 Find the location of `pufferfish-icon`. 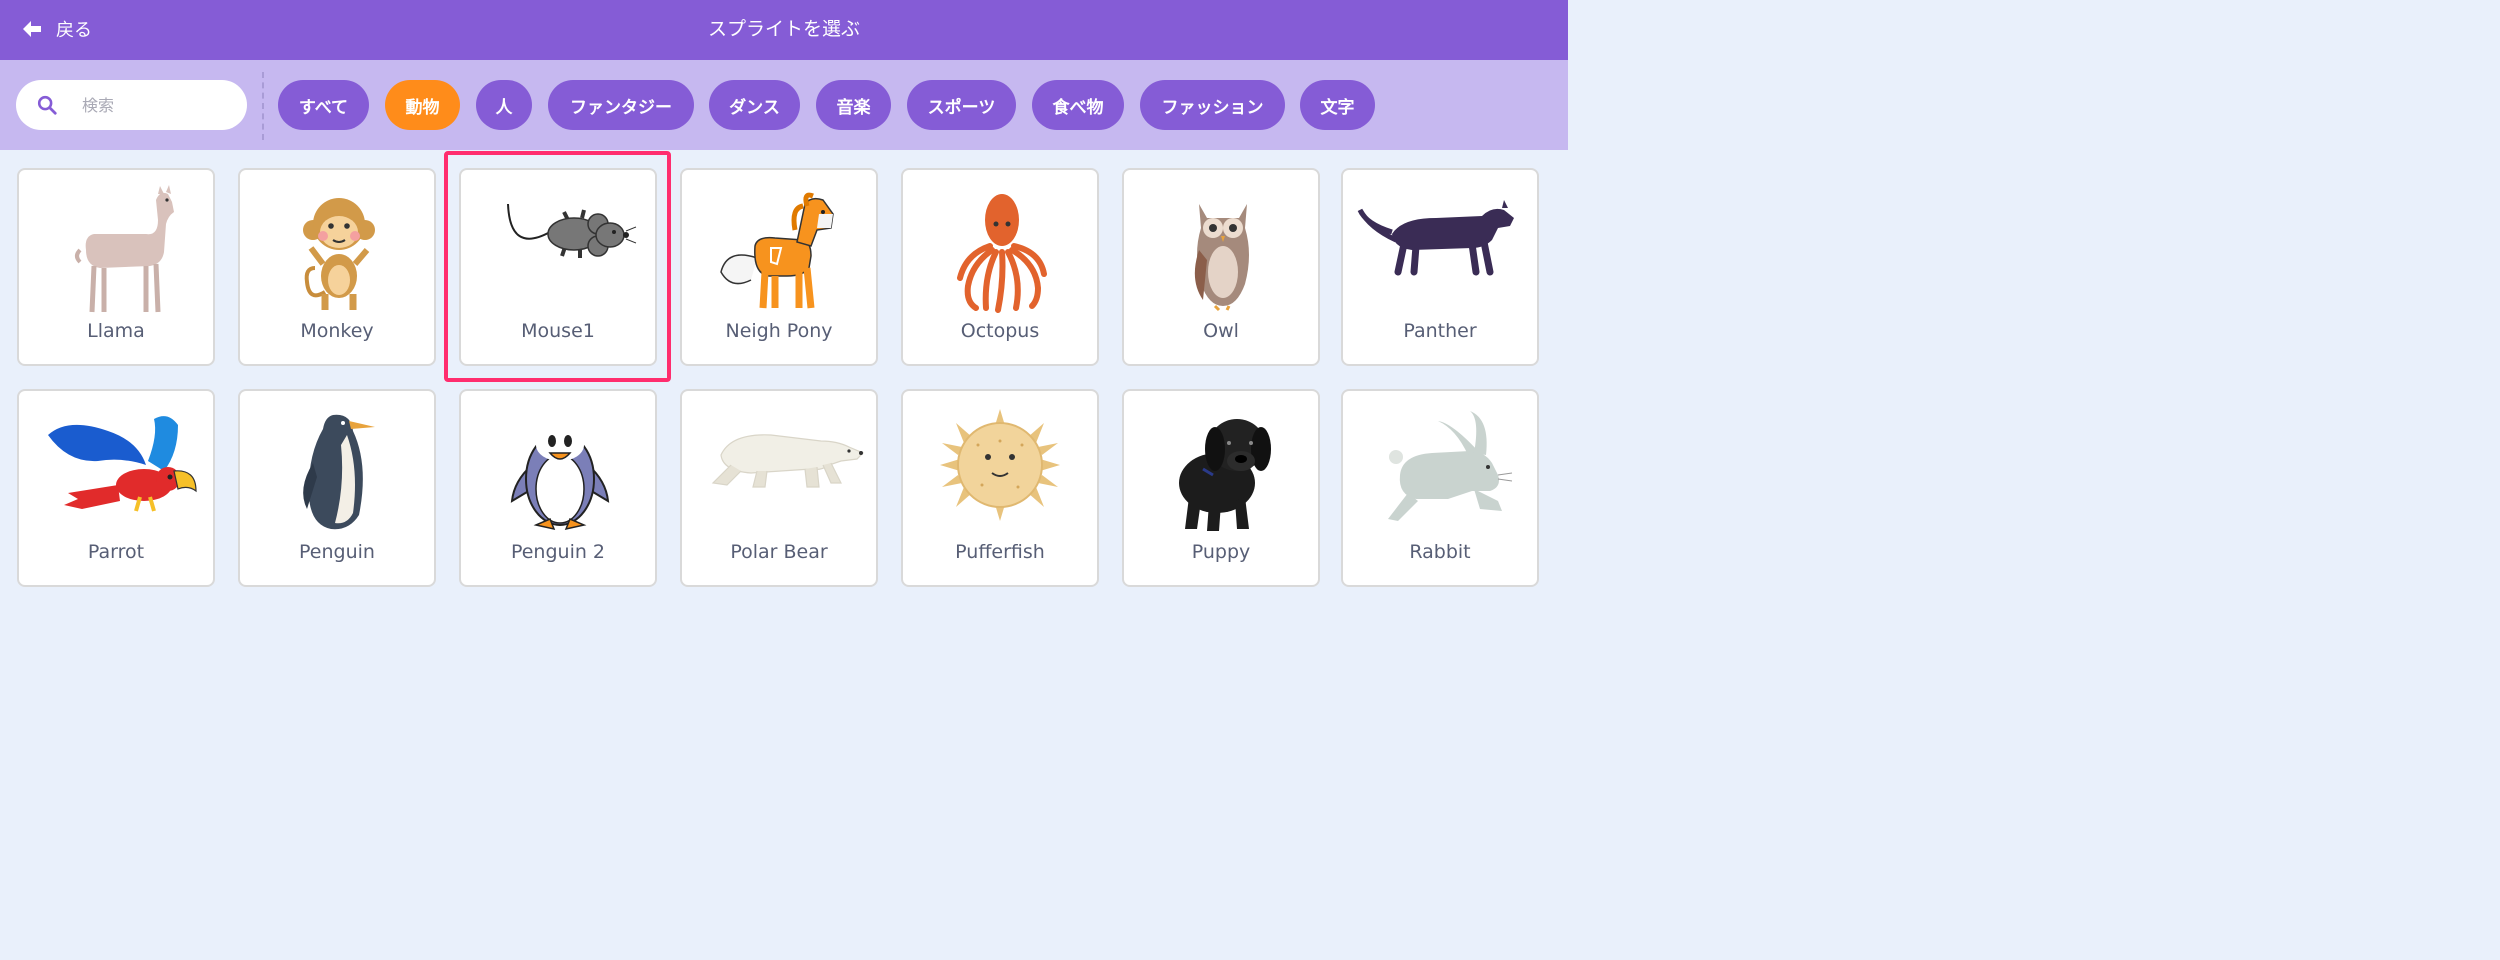

pufferfish-icon is located at coordinates (1000, 465).